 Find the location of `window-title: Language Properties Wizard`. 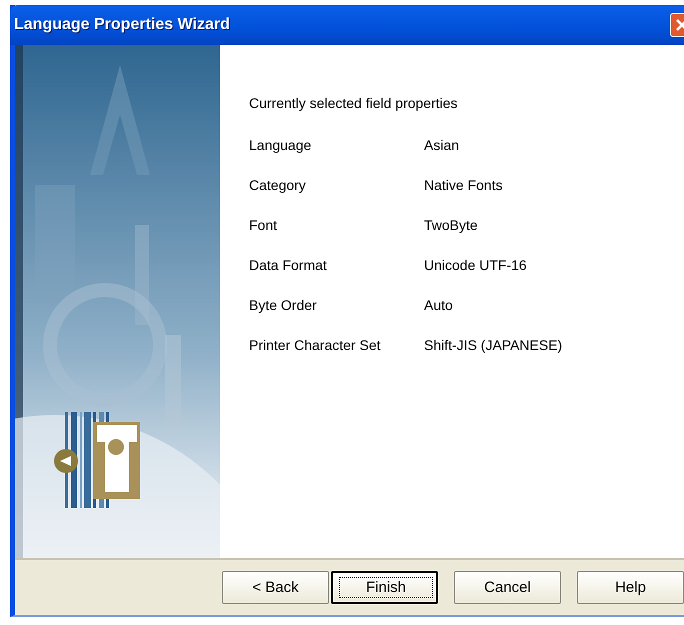

window-title: Language Properties Wizard is located at coordinates (122, 25).